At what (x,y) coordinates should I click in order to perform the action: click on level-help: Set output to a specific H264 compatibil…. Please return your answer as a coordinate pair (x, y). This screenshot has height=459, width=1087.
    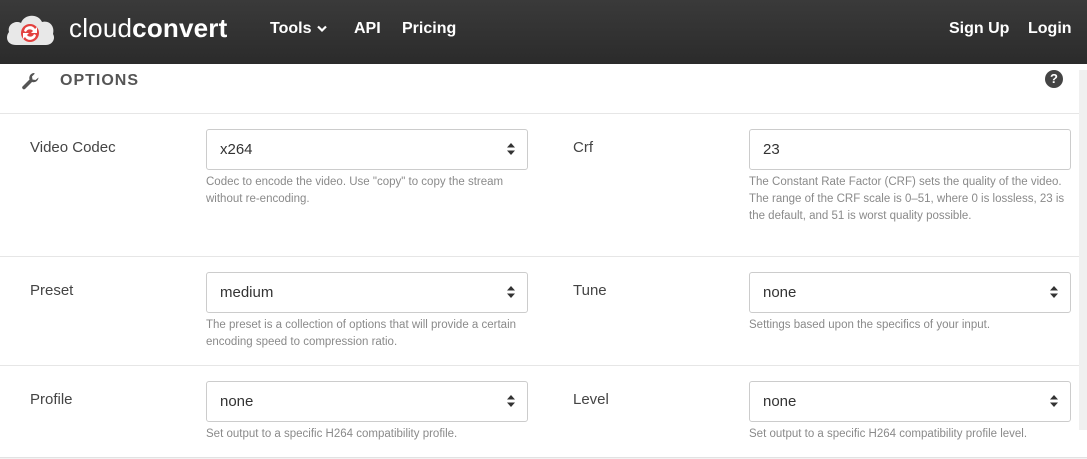
    Looking at the image, I should click on (888, 434).